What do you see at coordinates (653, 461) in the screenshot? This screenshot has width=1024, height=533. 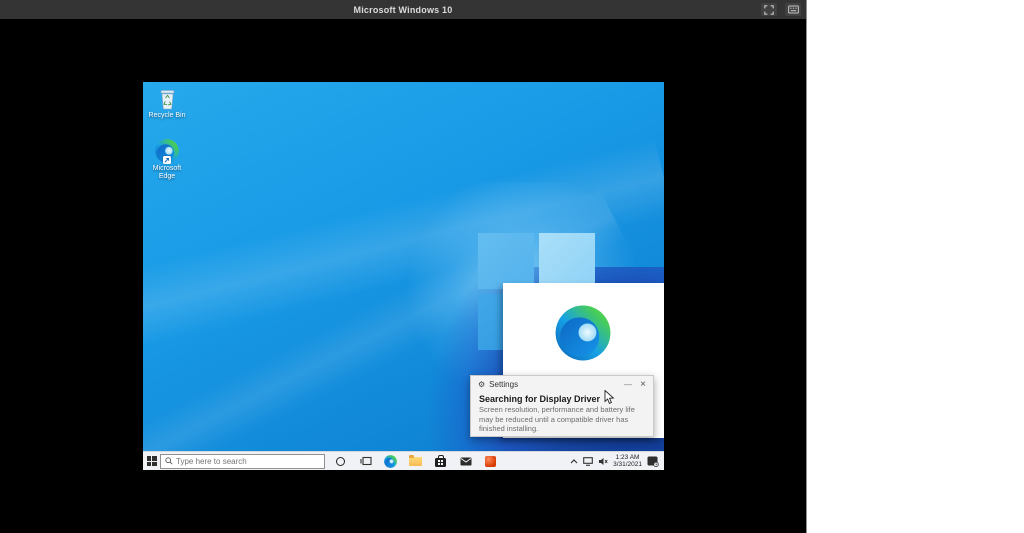 I see `action-center-icon` at bounding box center [653, 461].